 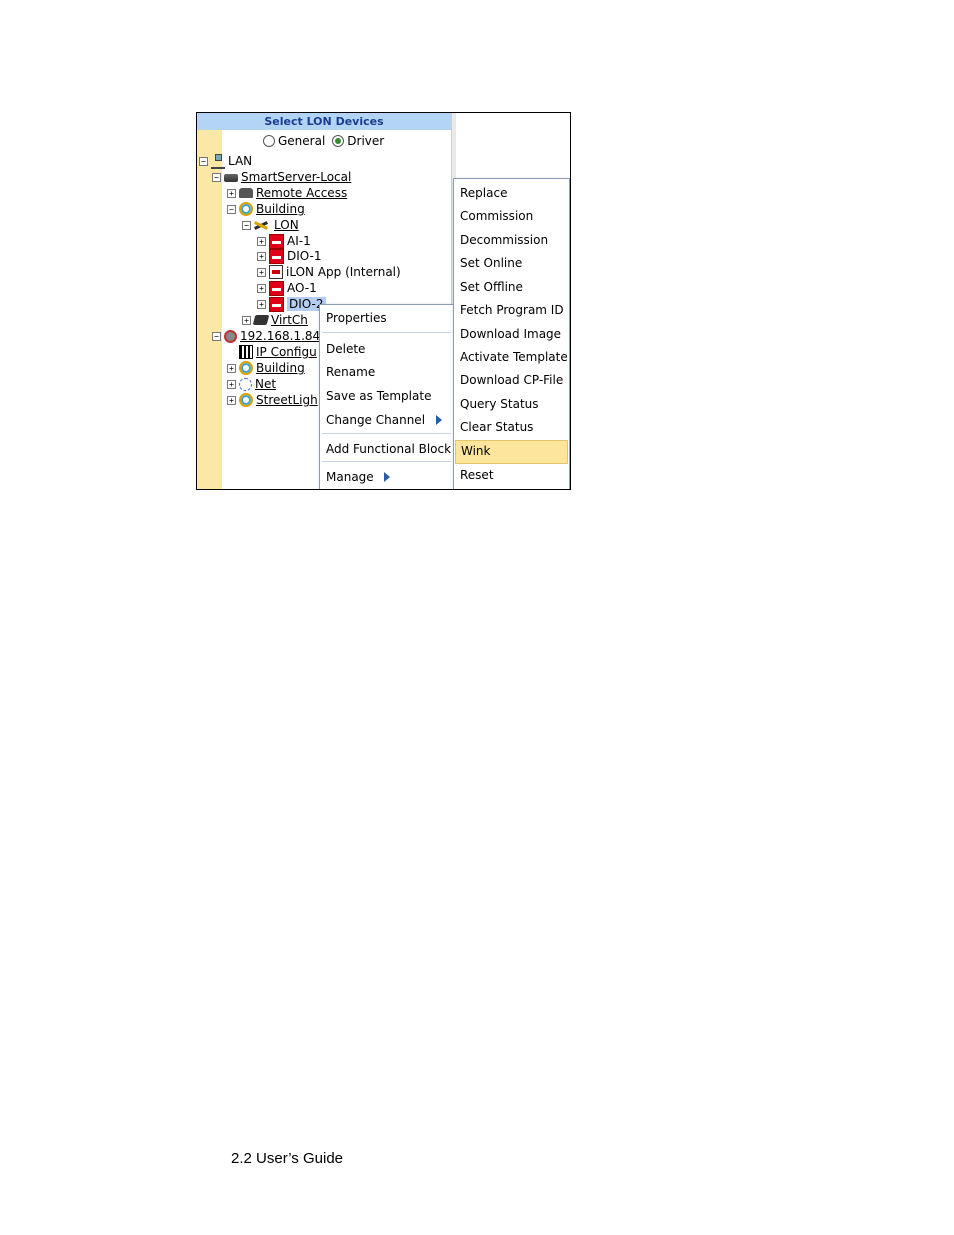 I want to click on submenu-item-decommission: Decommission, so click(x=511, y=240).